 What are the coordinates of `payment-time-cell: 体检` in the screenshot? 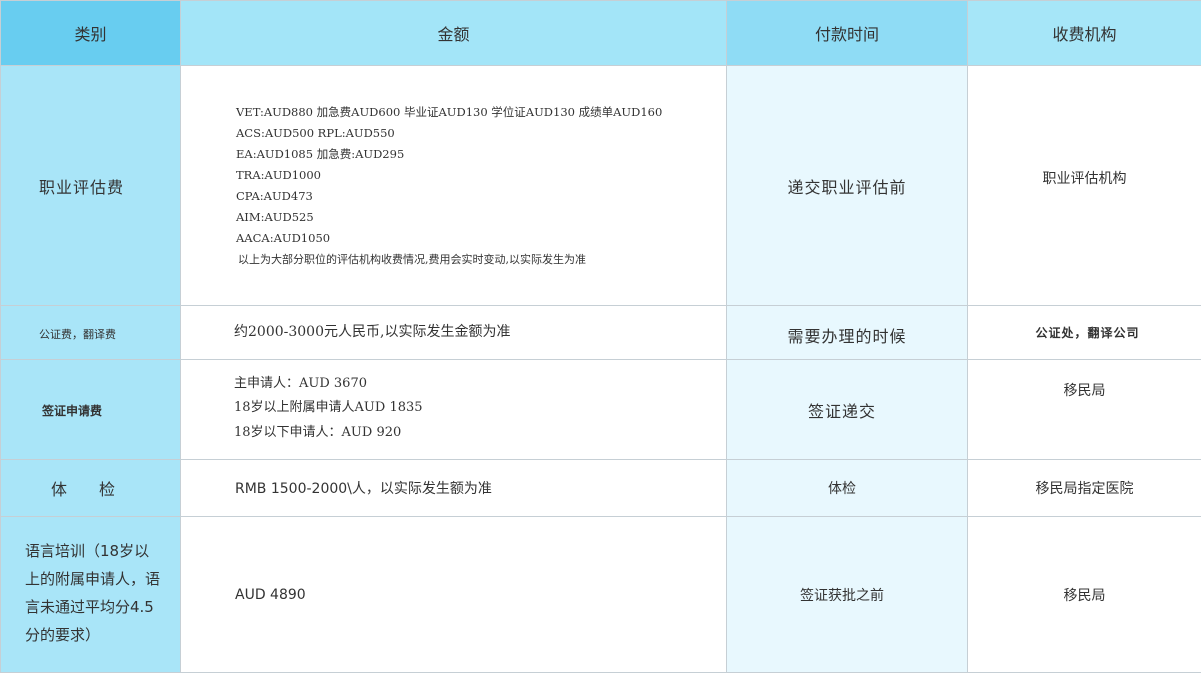 It's located at (847, 488).